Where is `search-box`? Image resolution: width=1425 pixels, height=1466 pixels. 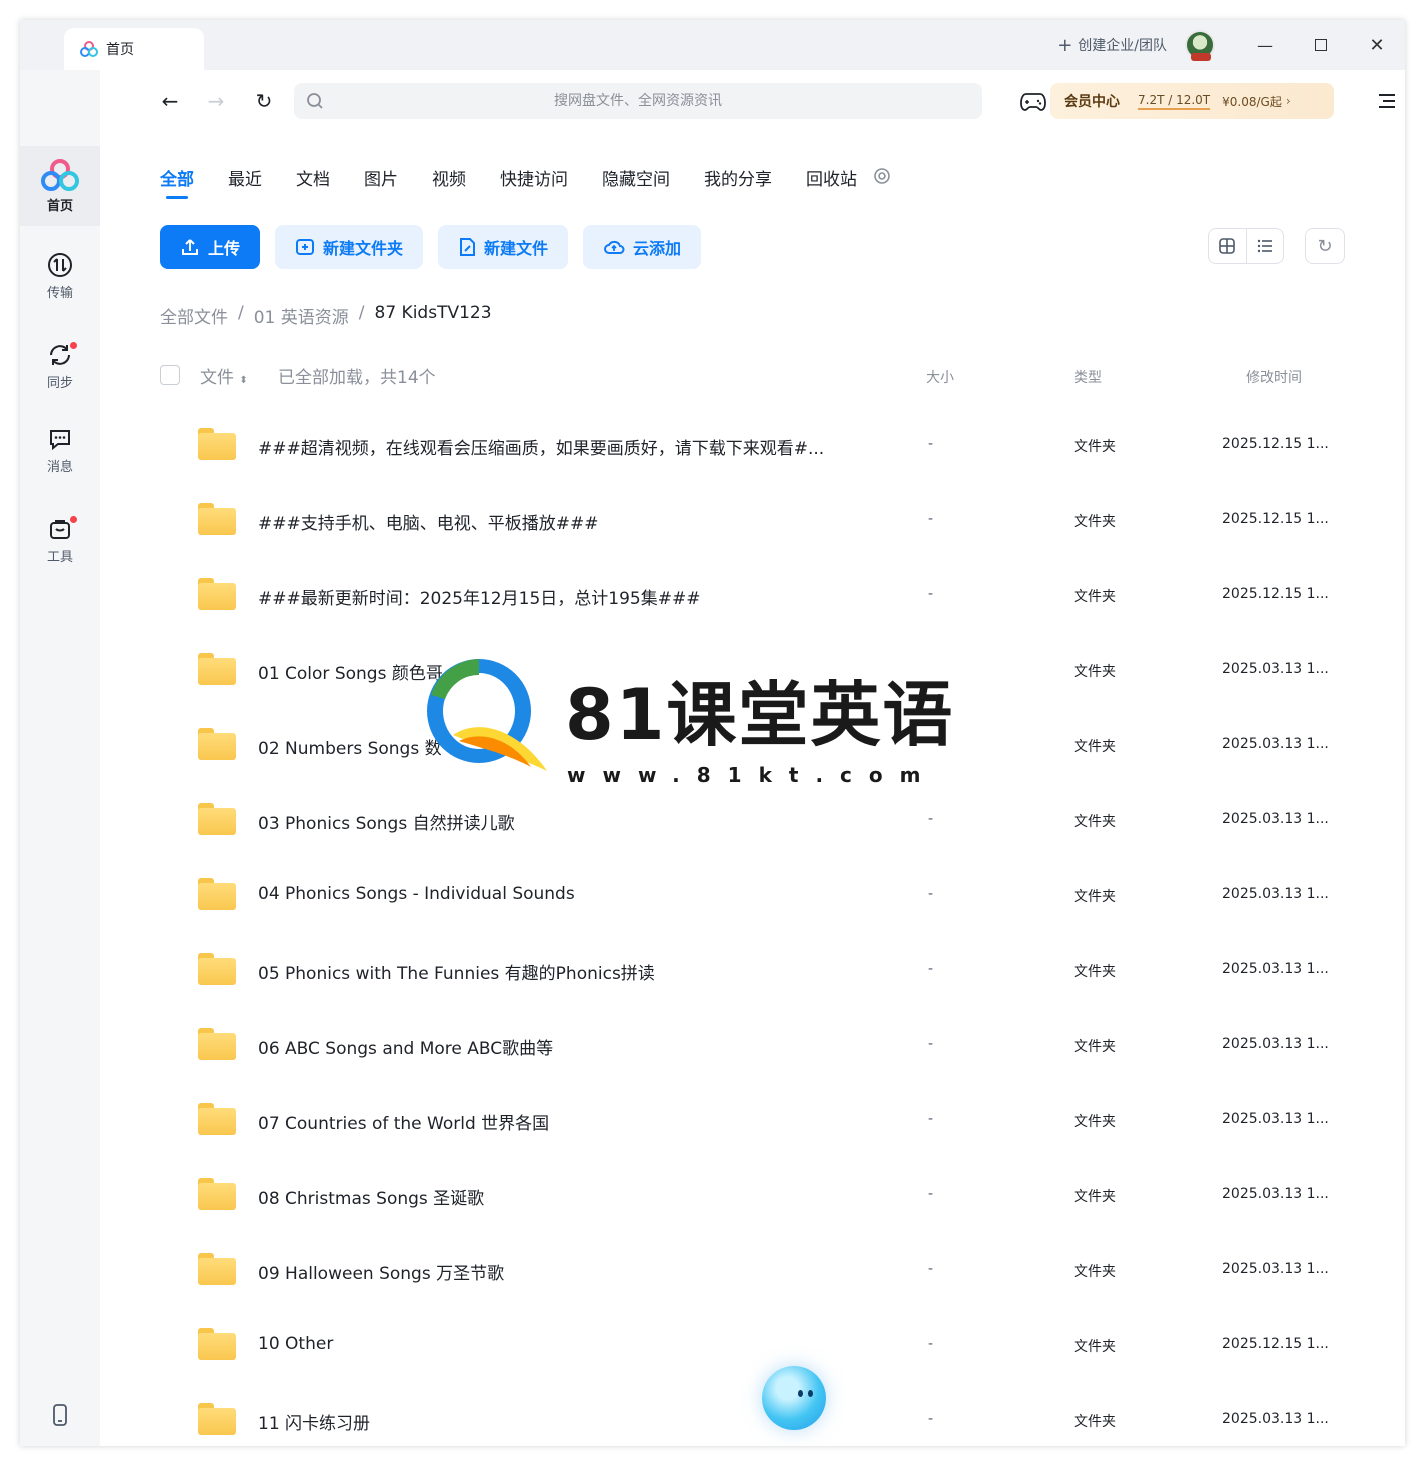 search-box is located at coordinates (638, 101).